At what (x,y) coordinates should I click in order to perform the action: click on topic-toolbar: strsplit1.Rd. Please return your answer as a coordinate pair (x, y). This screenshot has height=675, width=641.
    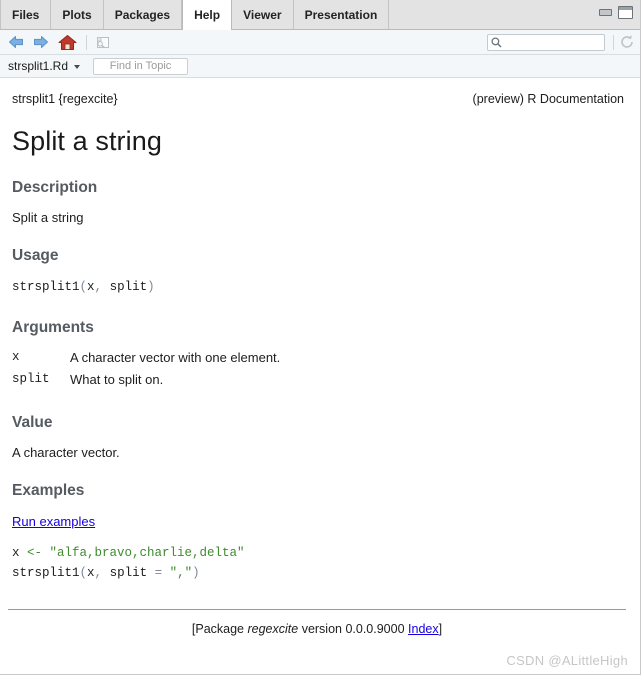
    Looking at the image, I should click on (320, 66).